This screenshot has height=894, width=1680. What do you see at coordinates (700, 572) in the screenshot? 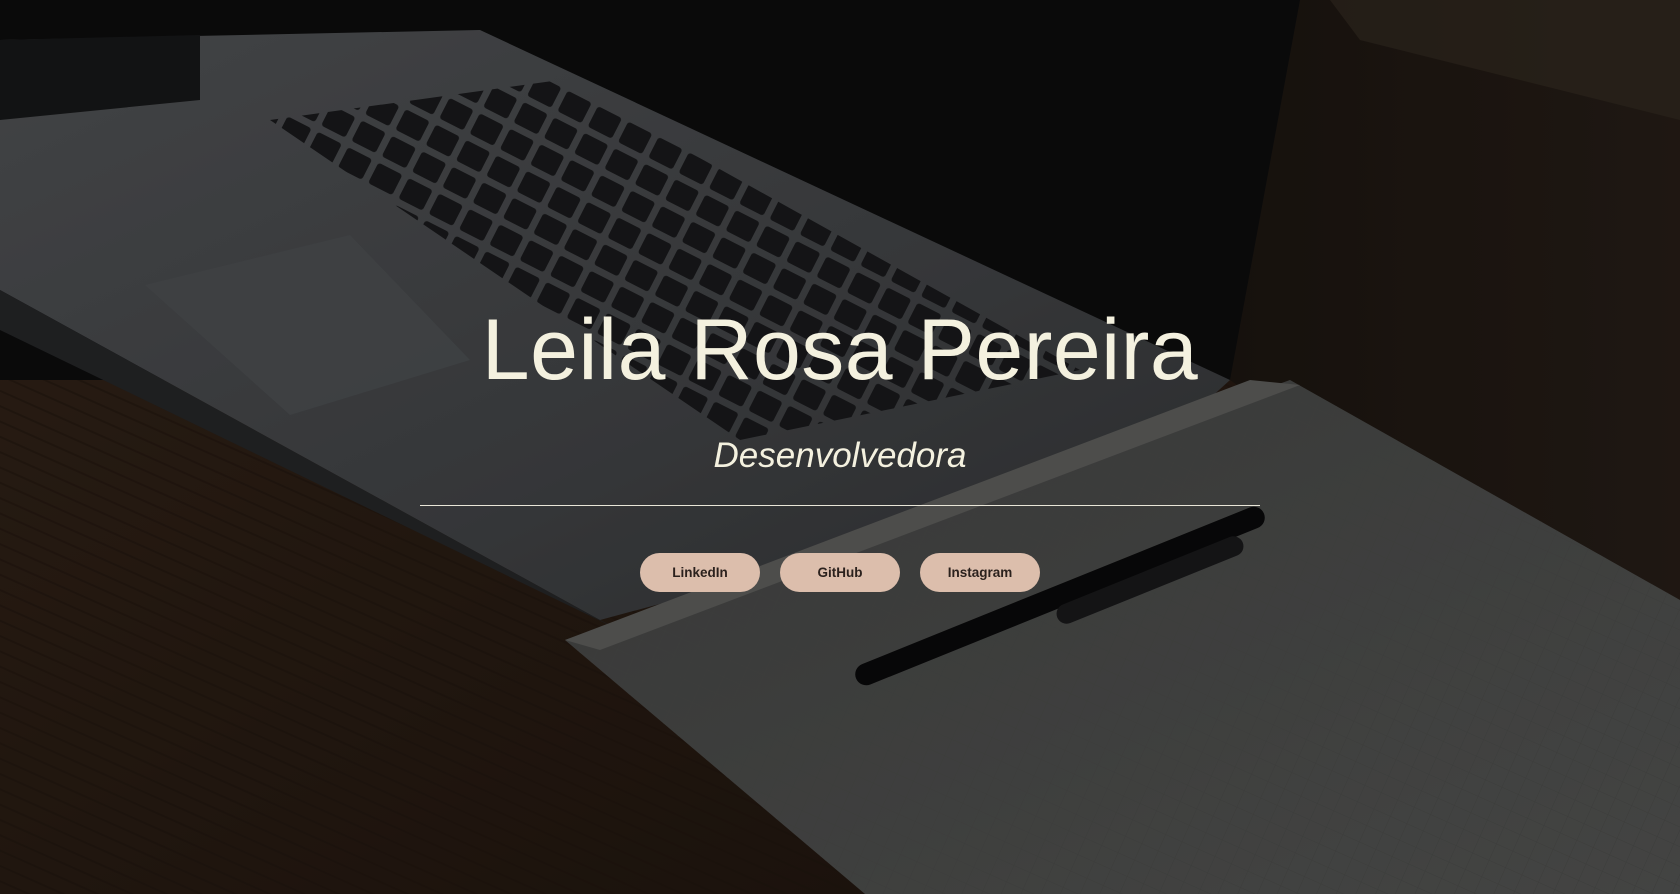
I see `linkedin-button: LinkedIn` at bounding box center [700, 572].